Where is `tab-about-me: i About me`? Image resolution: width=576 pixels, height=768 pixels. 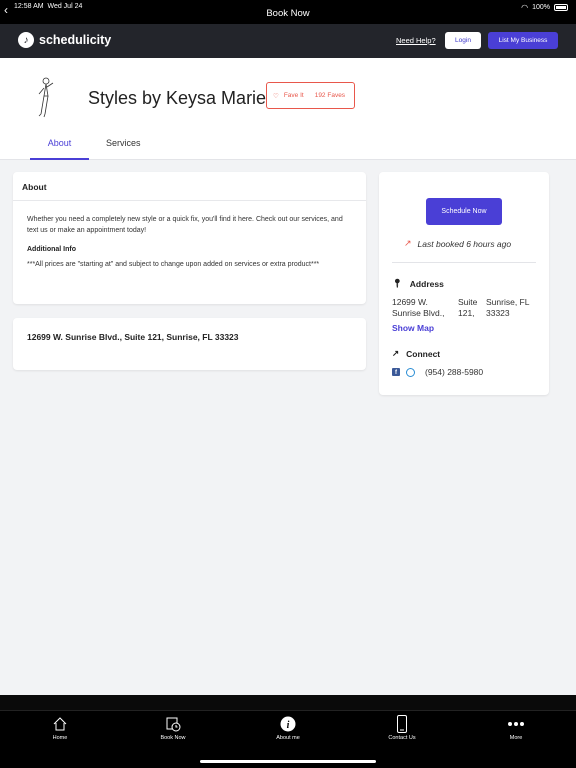
tab-about-me: i About me is located at coordinates (288, 728).